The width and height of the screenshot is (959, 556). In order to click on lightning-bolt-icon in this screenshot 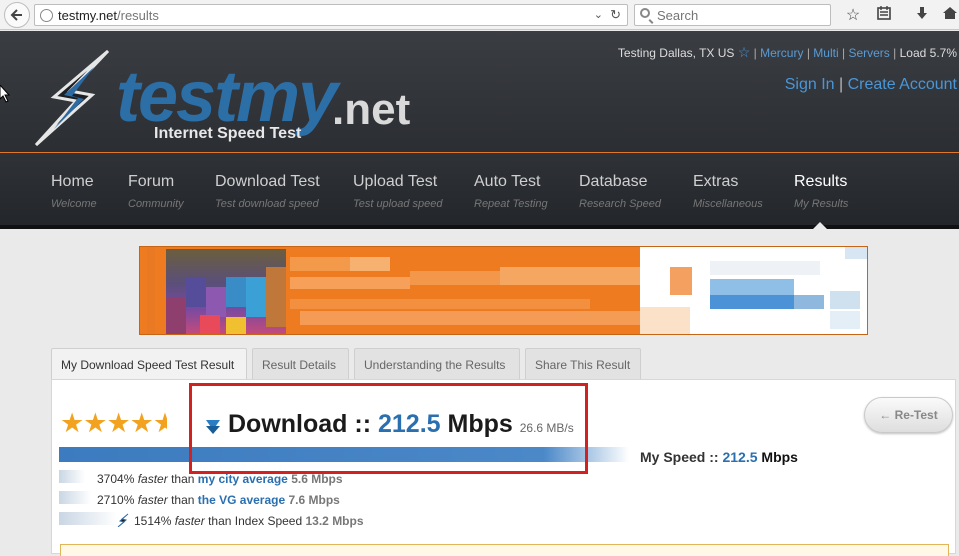, I will do `click(123, 520)`.